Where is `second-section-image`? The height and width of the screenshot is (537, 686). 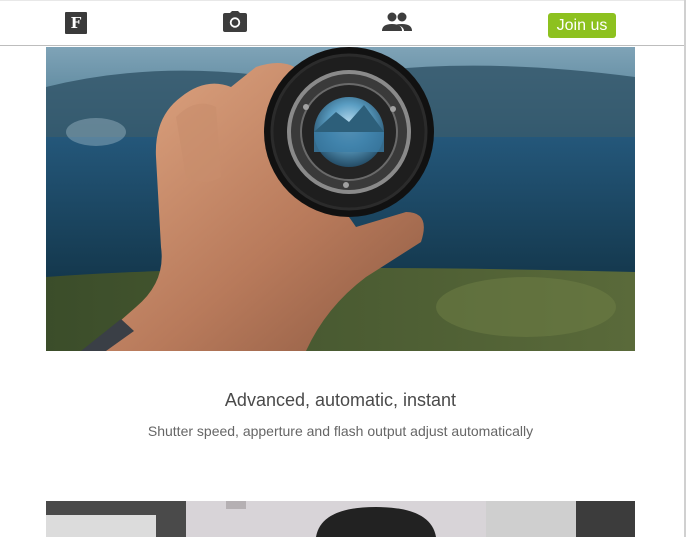 second-section-image is located at coordinates (340, 519).